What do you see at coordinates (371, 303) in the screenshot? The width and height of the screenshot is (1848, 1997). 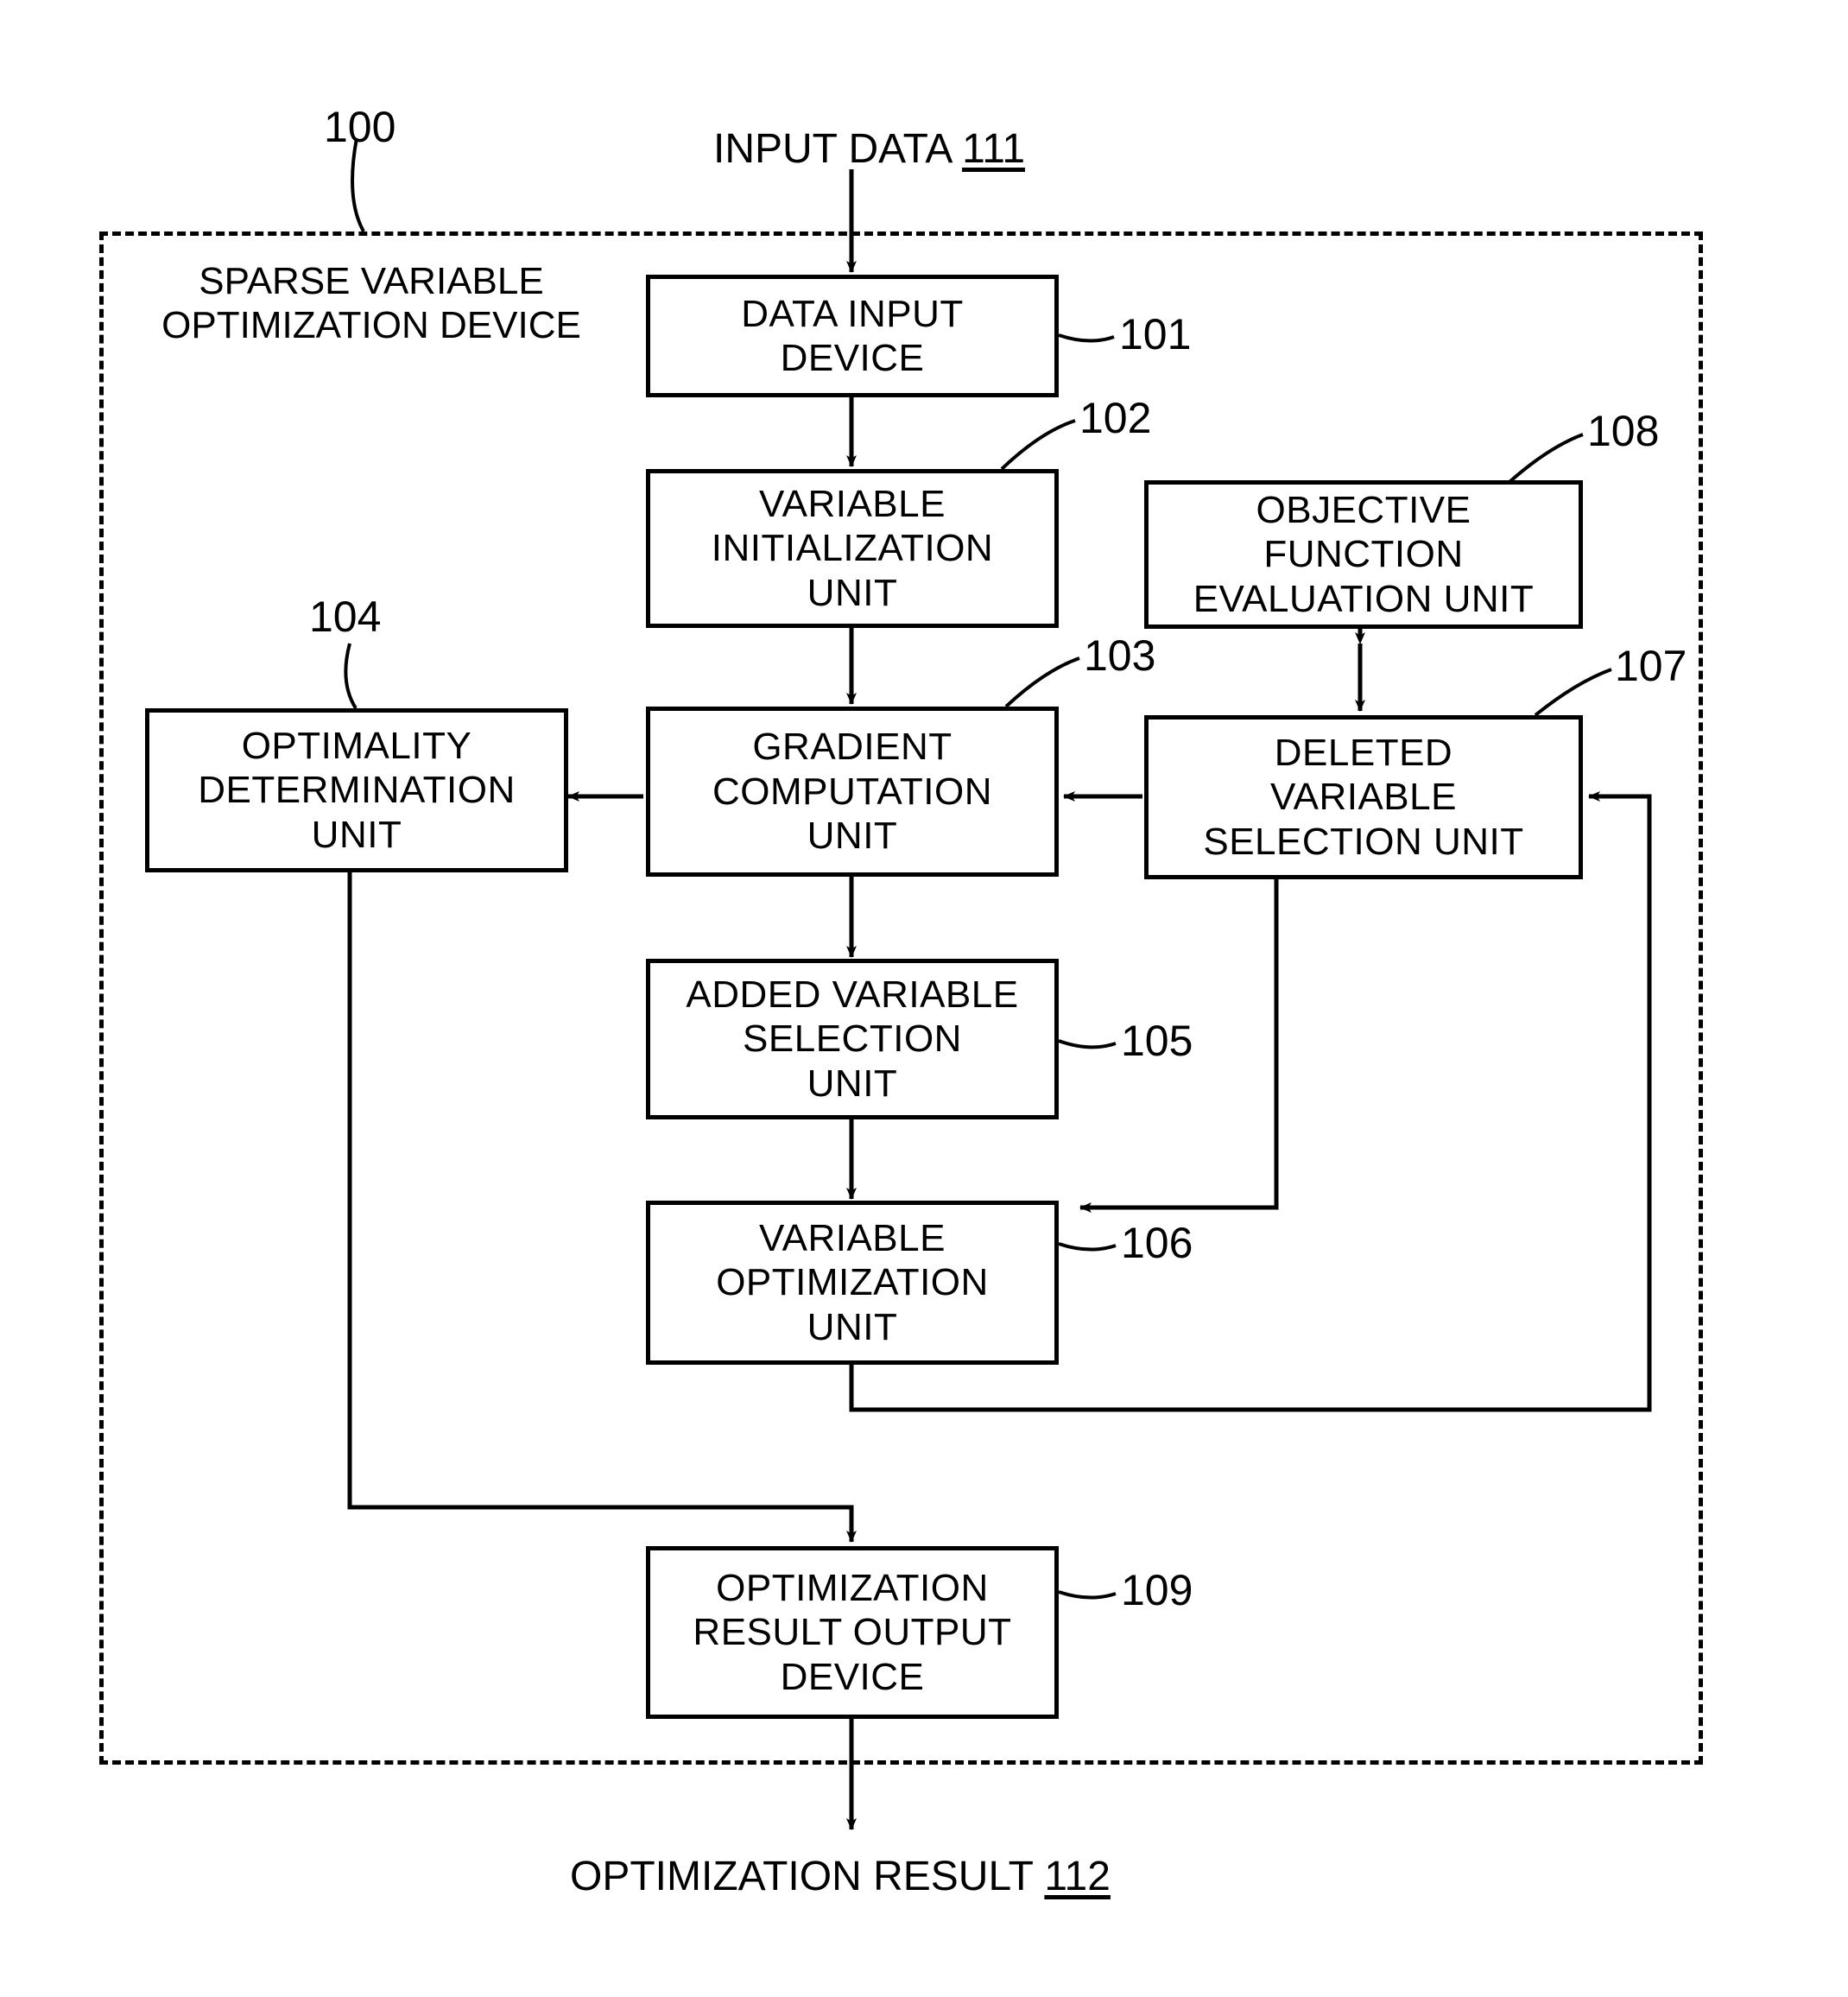 I see `device-title: SPARSE VARIABLE OPTIMIZATION DEVICE` at bounding box center [371, 303].